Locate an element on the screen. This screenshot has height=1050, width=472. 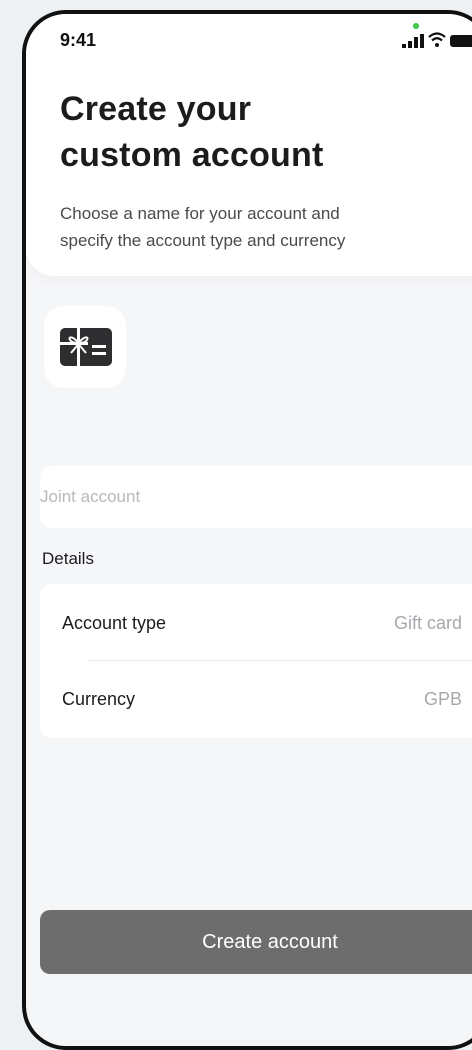
page-title-line-2: custom account is located at coordinates (192, 155).